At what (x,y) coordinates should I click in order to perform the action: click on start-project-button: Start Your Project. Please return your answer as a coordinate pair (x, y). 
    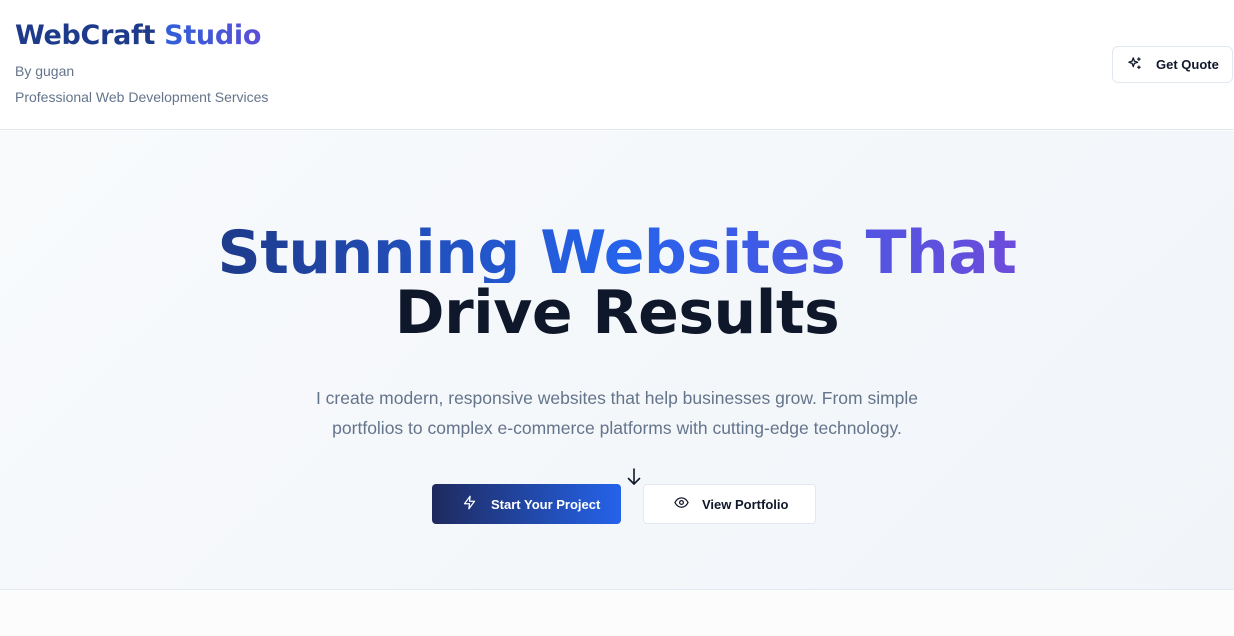
    Looking at the image, I should click on (526, 504).